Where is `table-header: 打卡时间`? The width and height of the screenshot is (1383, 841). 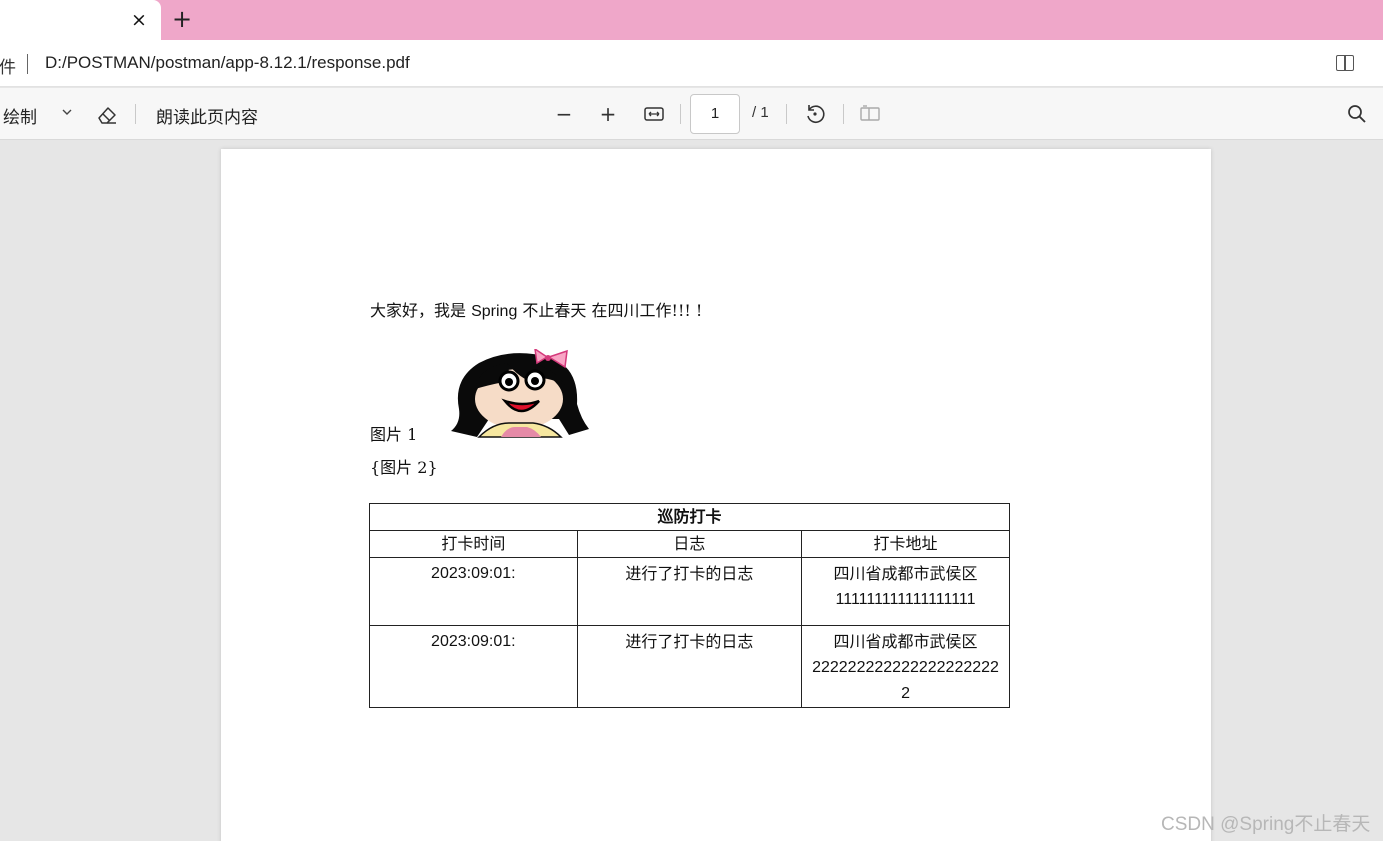
table-header: 打卡时间 is located at coordinates (473, 544).